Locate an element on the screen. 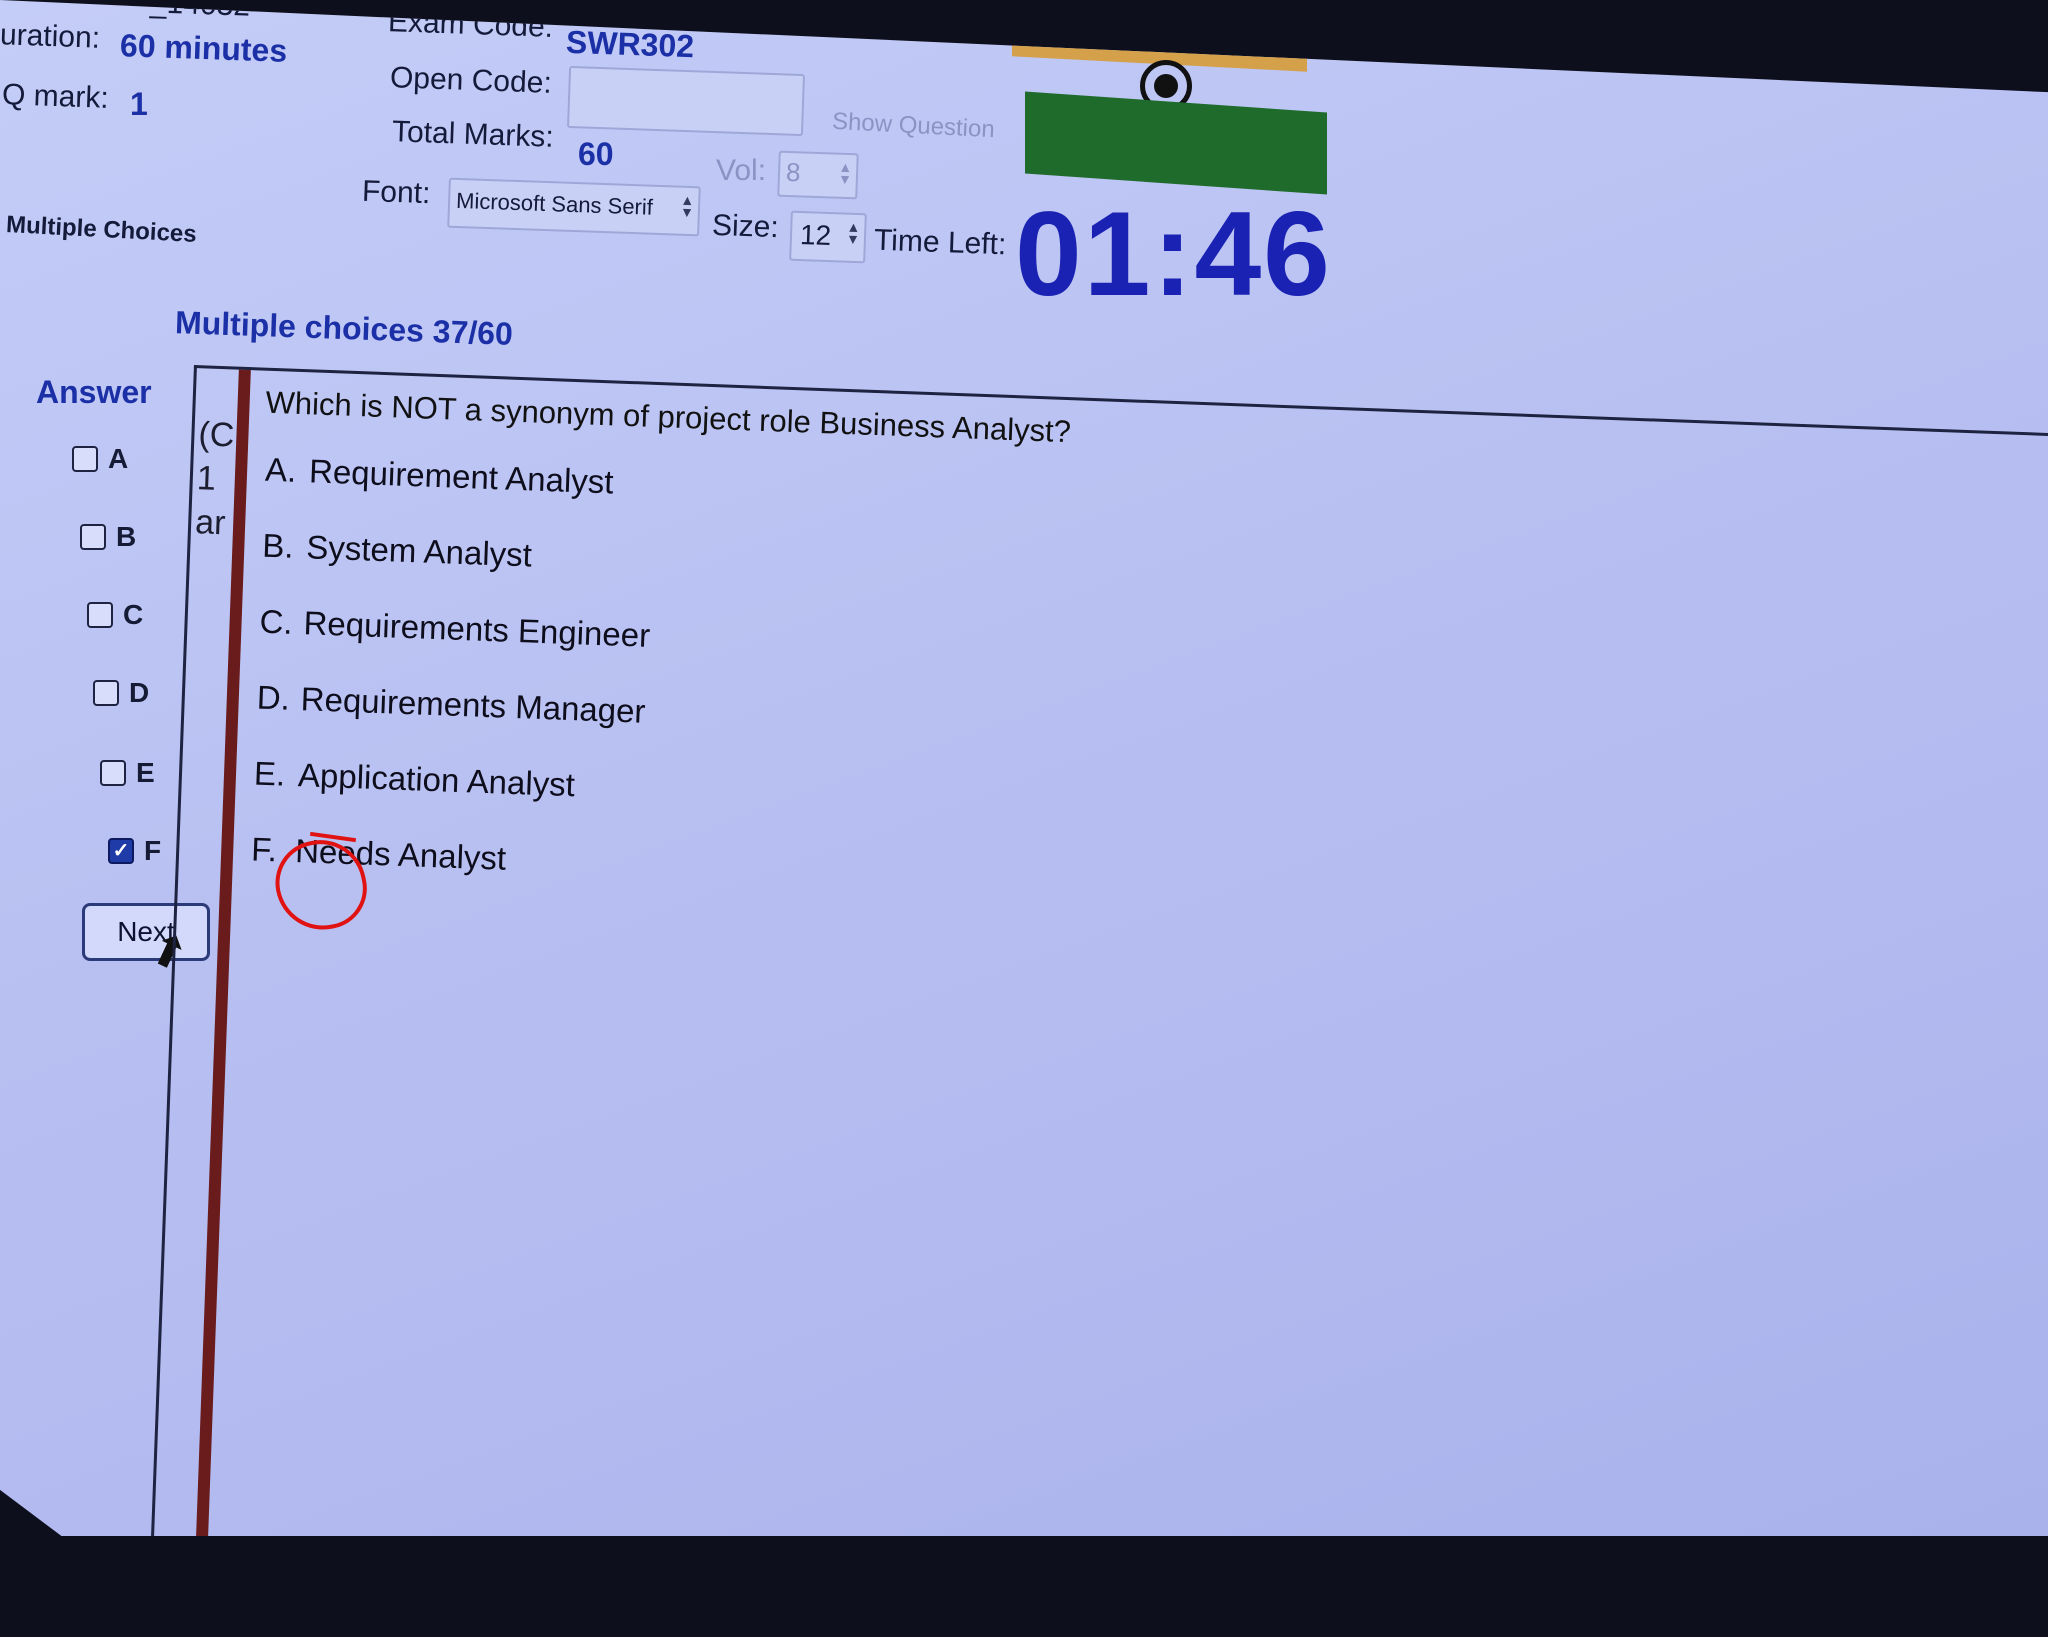  option-text: Requirement Analyst is located at coordinates (461, 476).